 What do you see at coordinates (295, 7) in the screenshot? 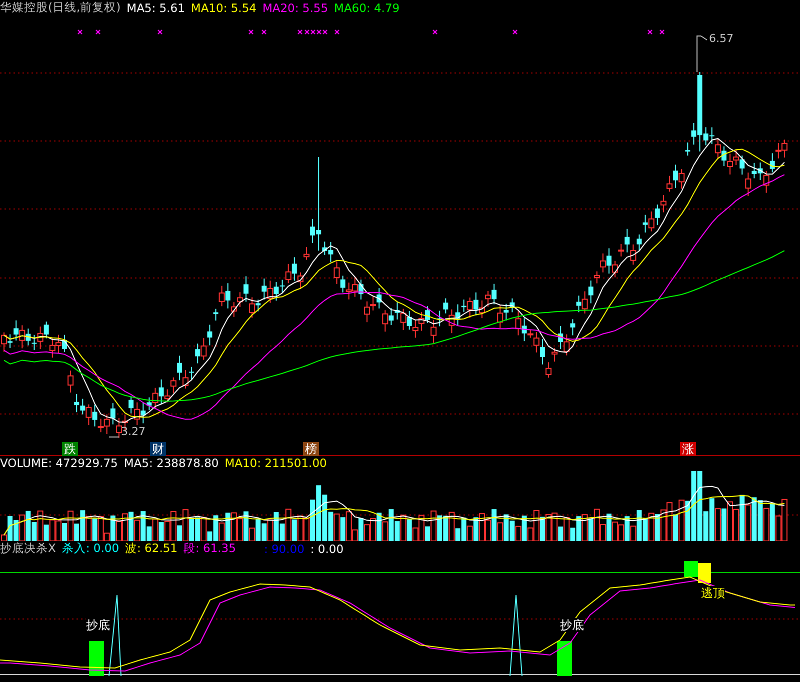
I see `moving-average-value: MA20: 5.55` at bounding box center [295, 7].